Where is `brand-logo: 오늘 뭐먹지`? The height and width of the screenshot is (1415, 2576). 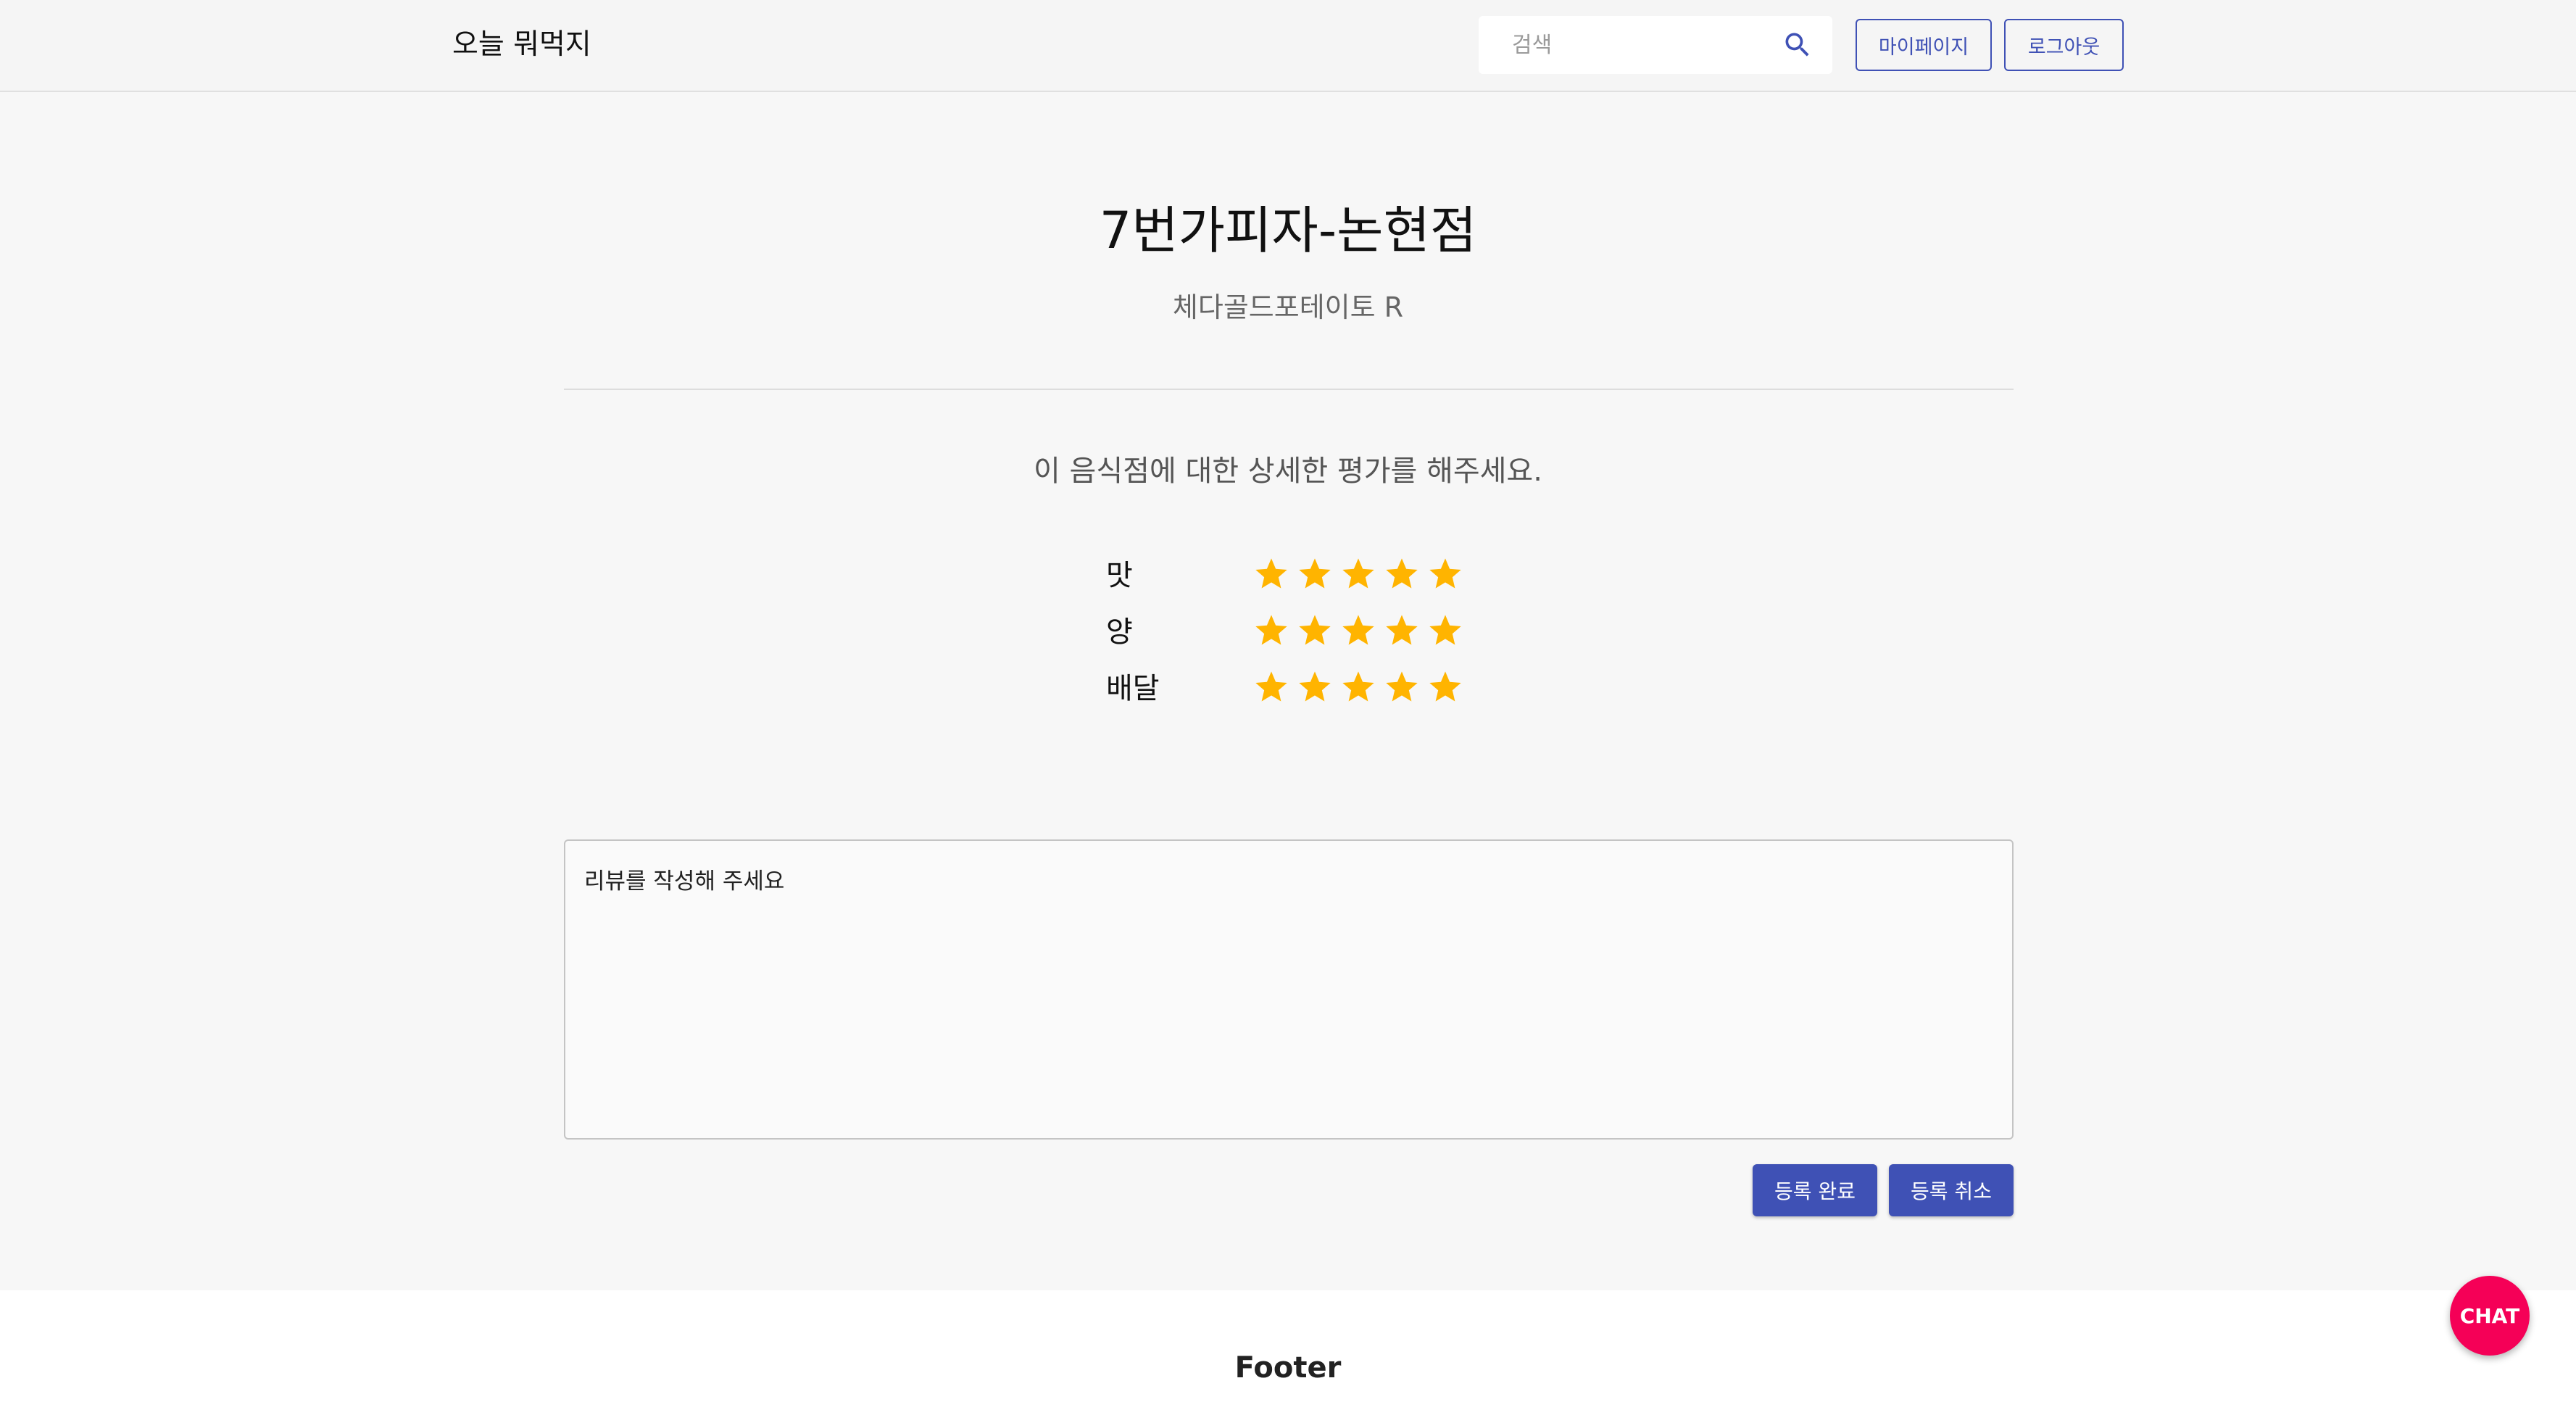 brand-logo: 오늘 뭐먹지 is located at coordinates (521, 45).